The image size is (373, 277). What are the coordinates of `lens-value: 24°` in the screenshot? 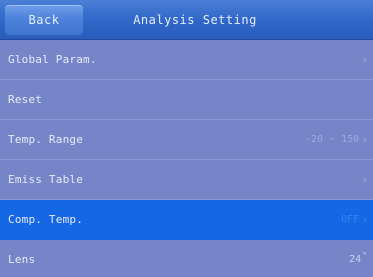 It's located at (358, 258).